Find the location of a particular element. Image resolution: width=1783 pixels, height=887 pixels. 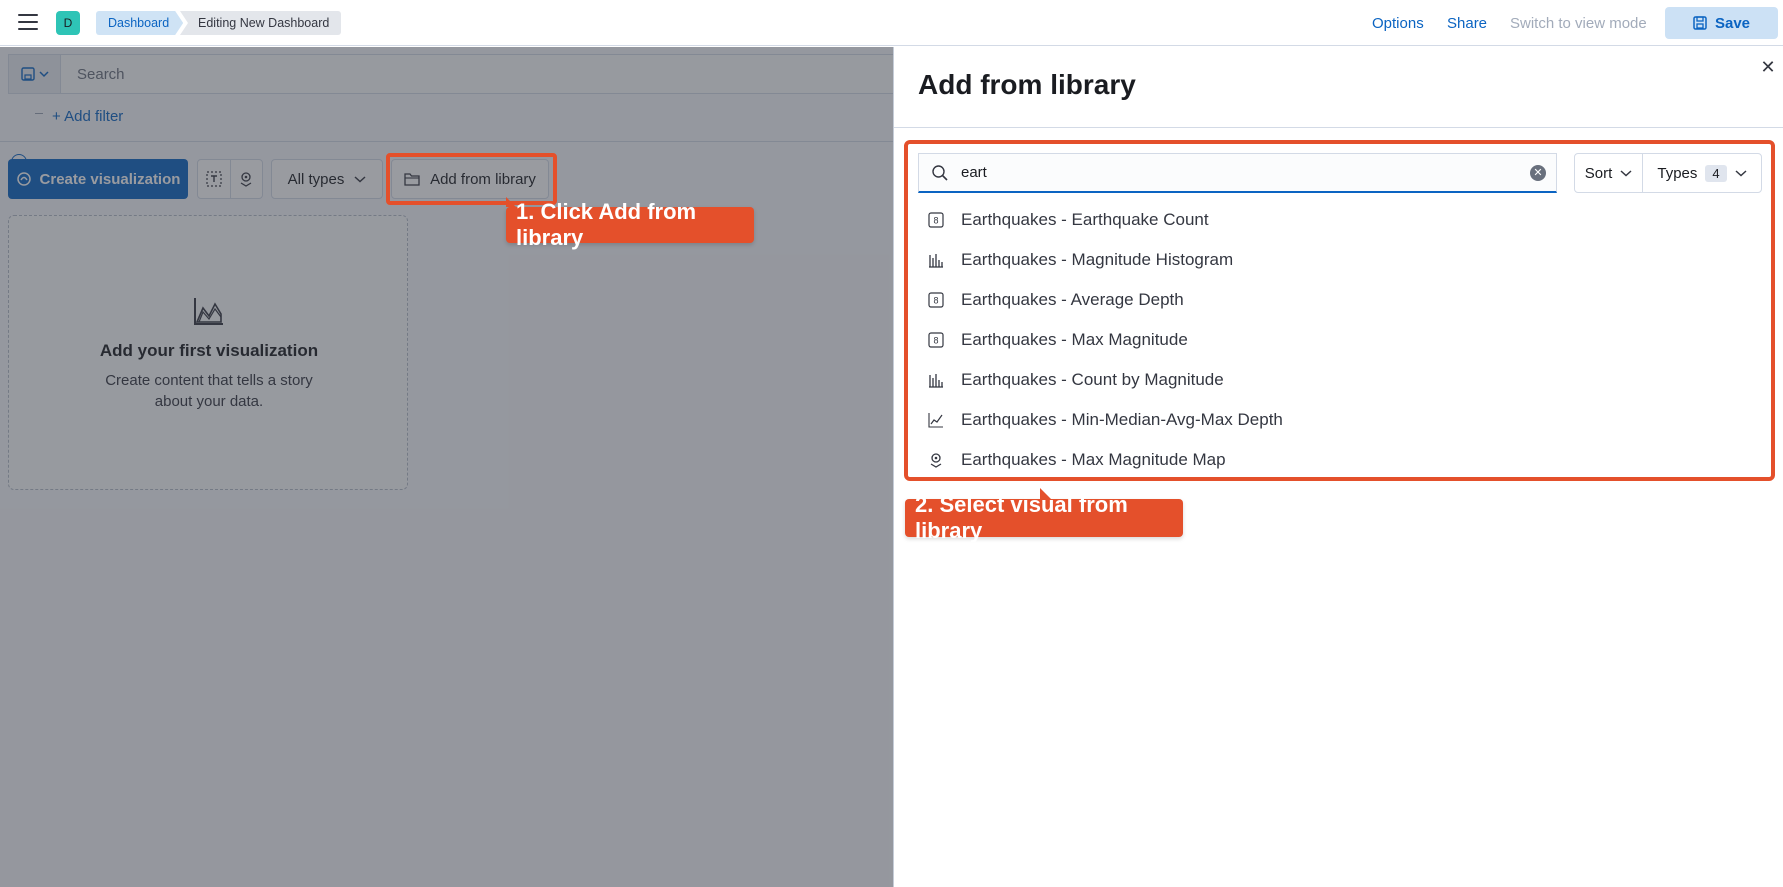

share-link: Share is located at coordinates (1467, 23).